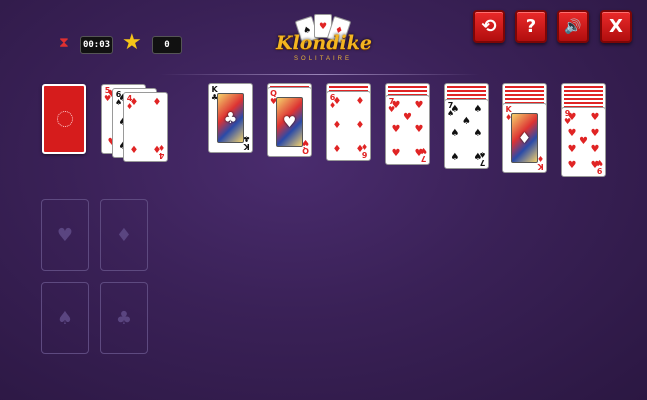 The width and height of the screenshot is (647, 400). I want to click on playing-card: 7 ♠ 7 ♠ ♠ ♠ ♠ ♠ ♠ ♠ ♠, so click(466, 134).